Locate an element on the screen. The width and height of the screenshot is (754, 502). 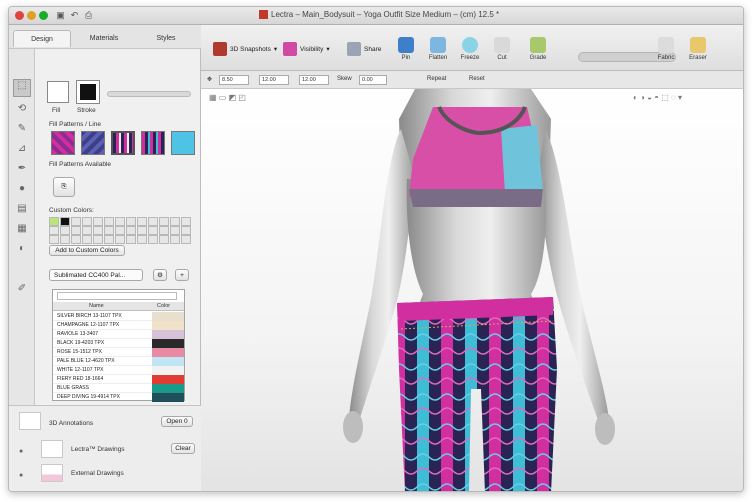
layers-tool-icon: ▤ is located at coordinates (22, 209).